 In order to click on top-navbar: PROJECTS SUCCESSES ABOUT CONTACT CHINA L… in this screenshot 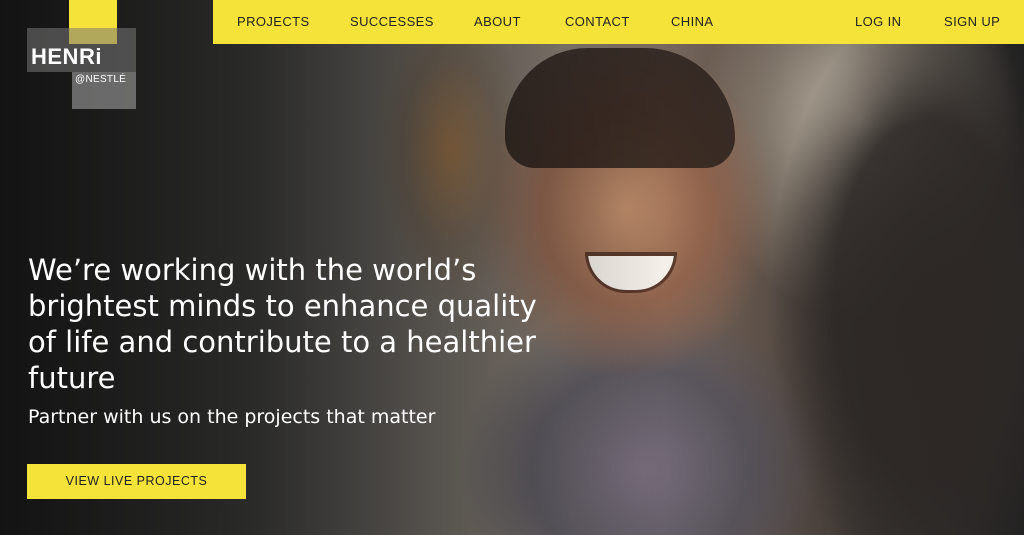, I will do `click(618, 22)`.